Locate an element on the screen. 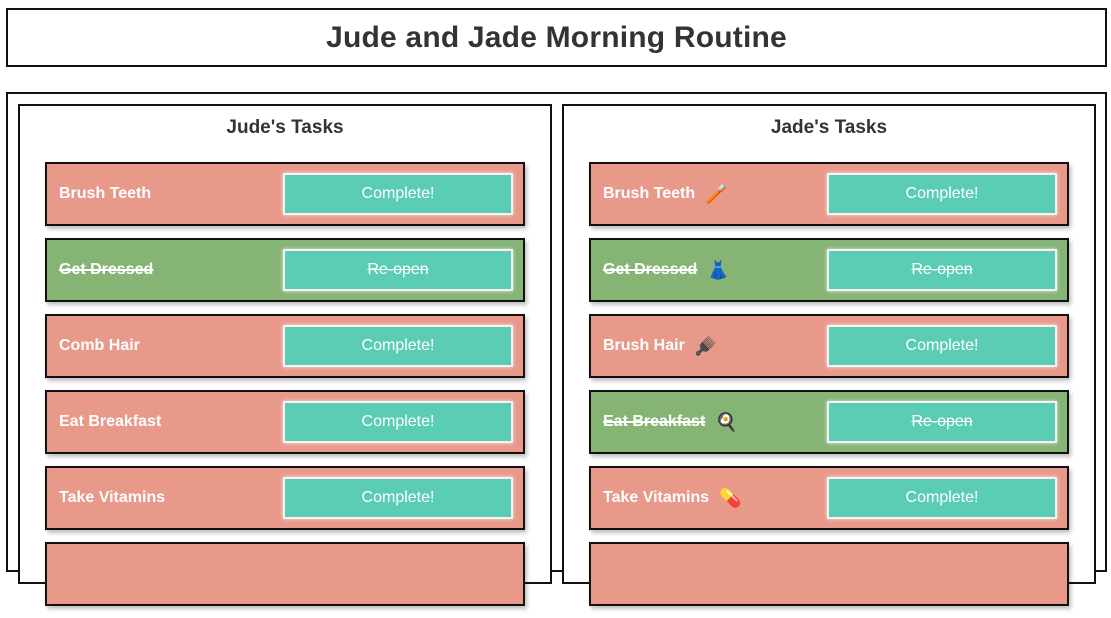  task-row: Brush Teeth Complete! is located at coordinates (285, 194).